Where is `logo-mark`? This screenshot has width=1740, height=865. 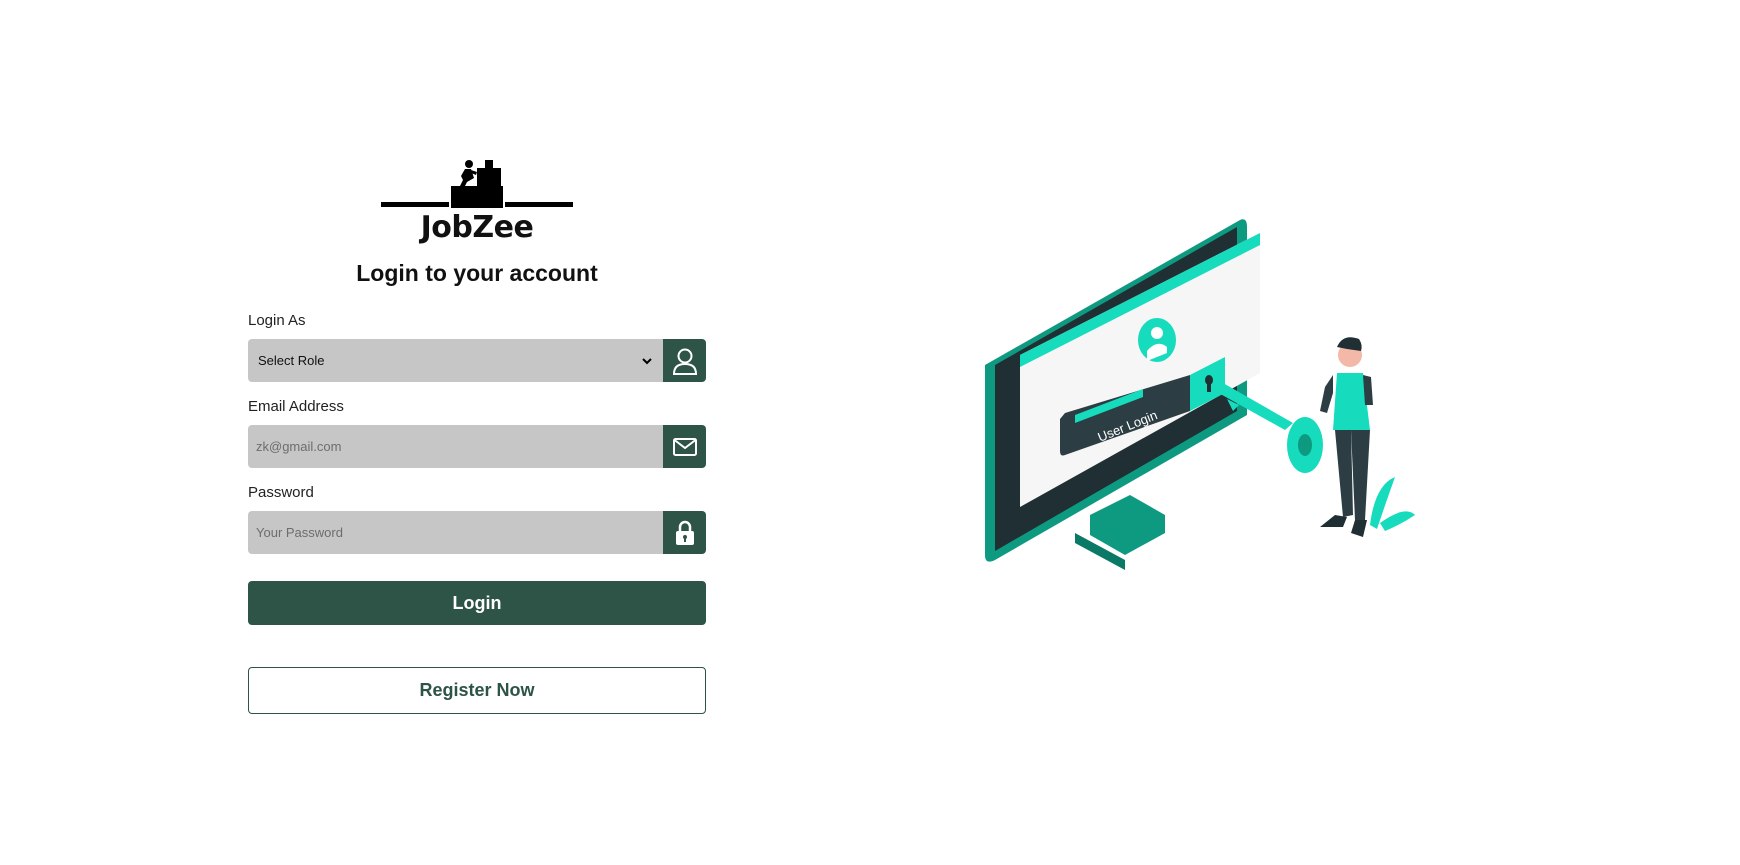 logo-mark is located at coordinates (477, 179).